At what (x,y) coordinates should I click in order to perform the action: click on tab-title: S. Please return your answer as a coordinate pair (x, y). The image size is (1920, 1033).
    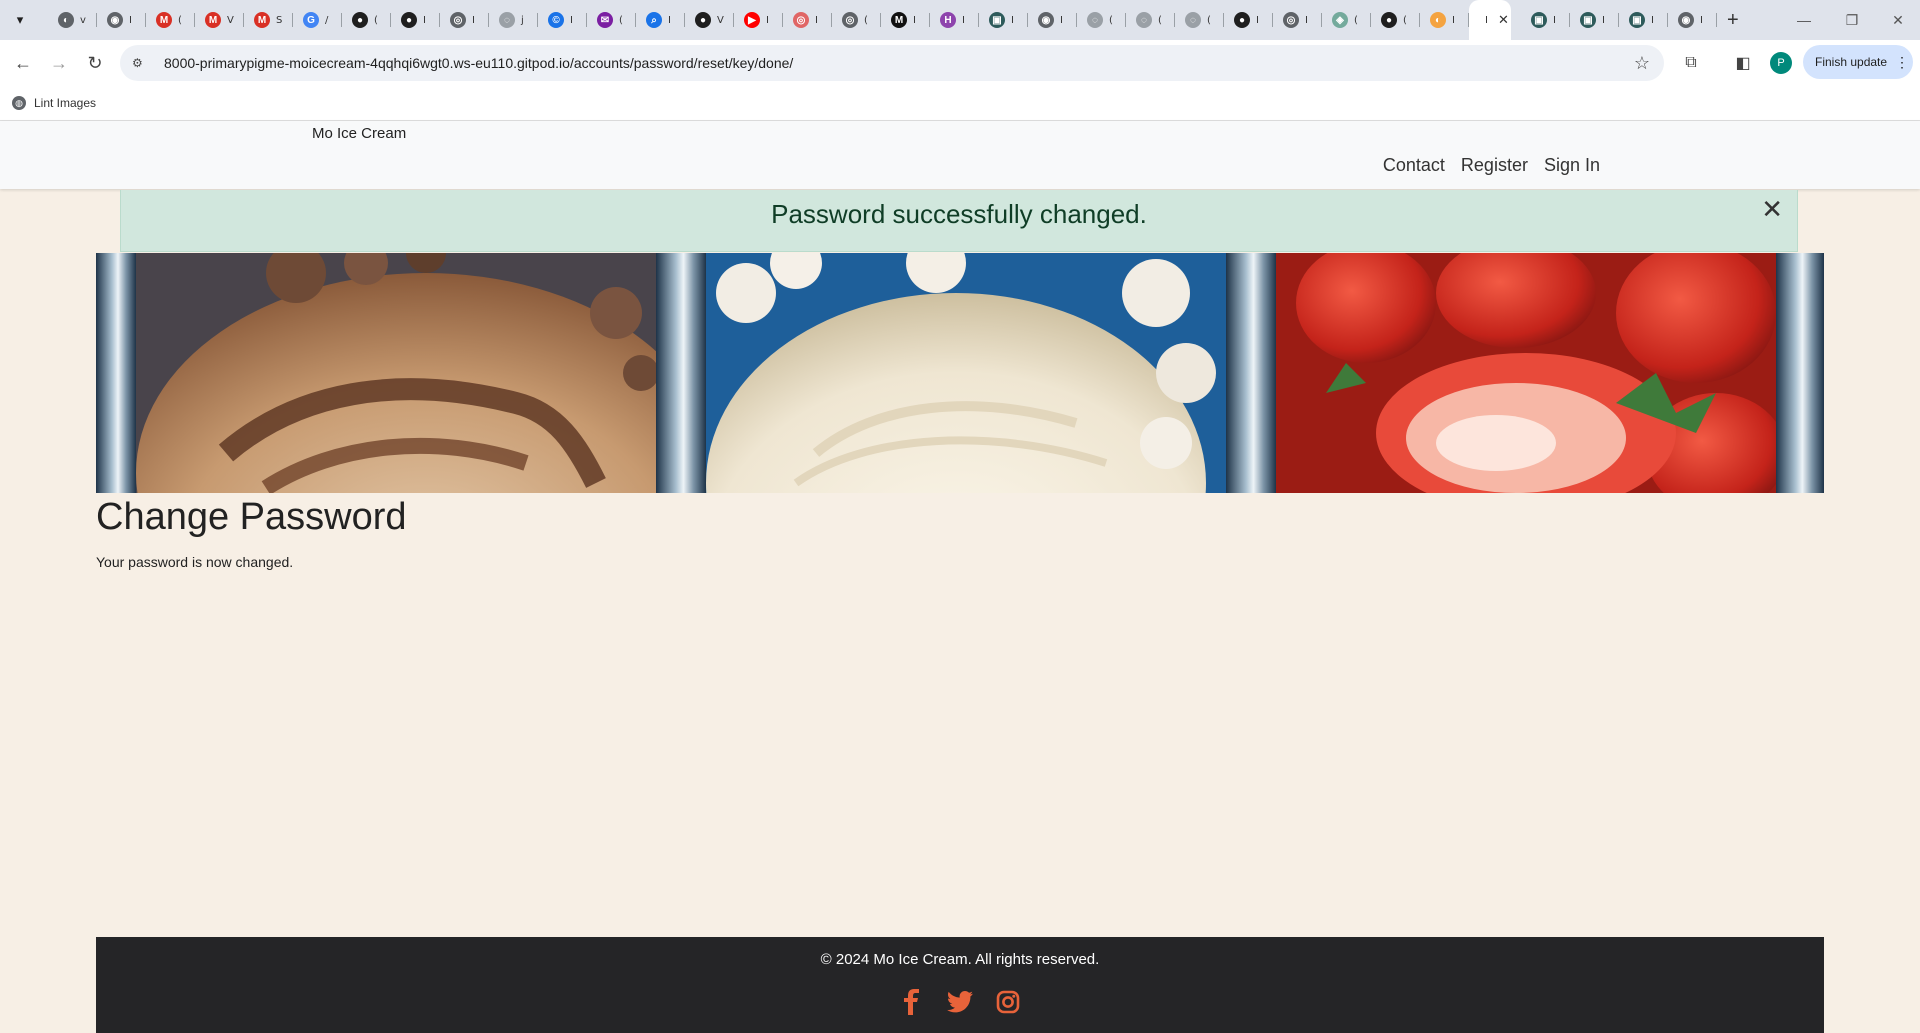
    Looking at the image, I should click on (279, 20).